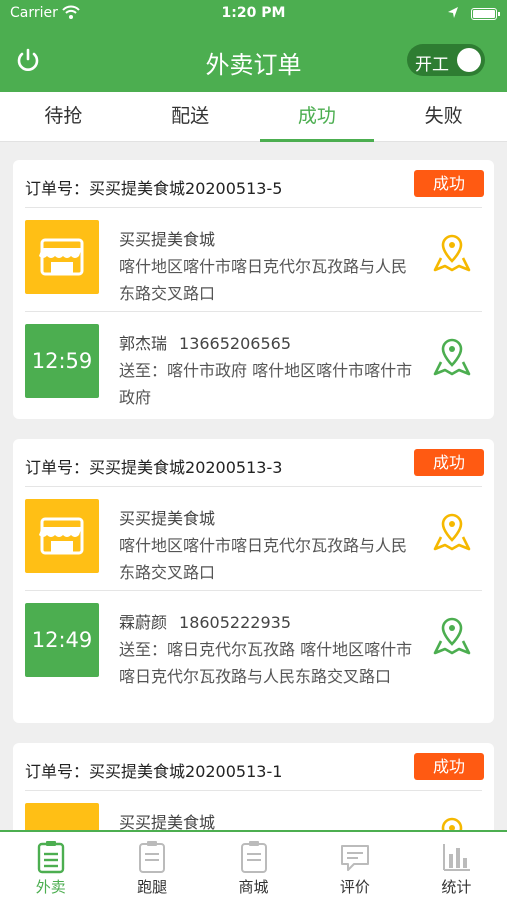 The height and width of the screenshot is (900, 507). Describe the element at coordinates (253, 887) in the screenshot. I see `tabbar-label: 商城` at that location.